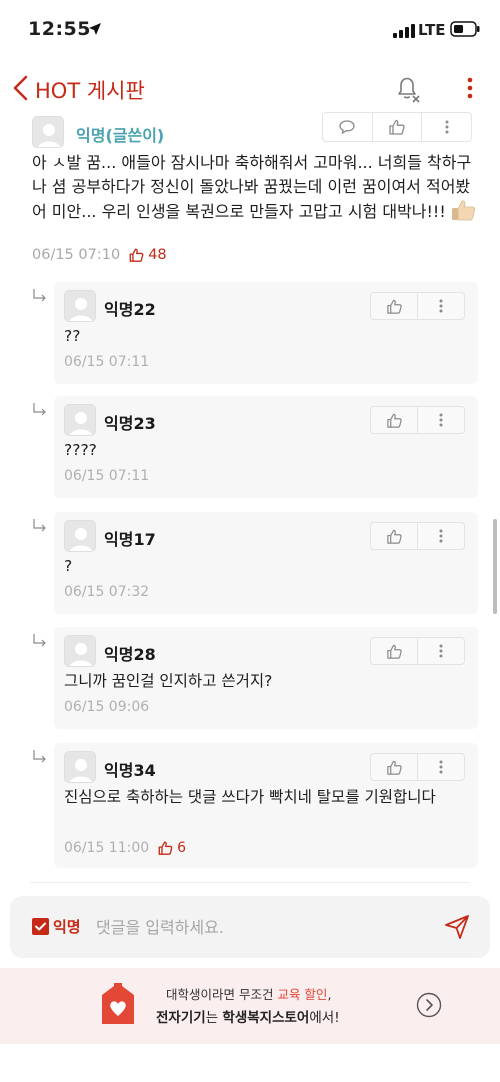 This screenshot has width=500, height=1082. What do you see at coordinates (266, 333) in the screenshot?
I see `comment-card: 익명22?? 06/15 07:11` at bounding box center [266, 333].